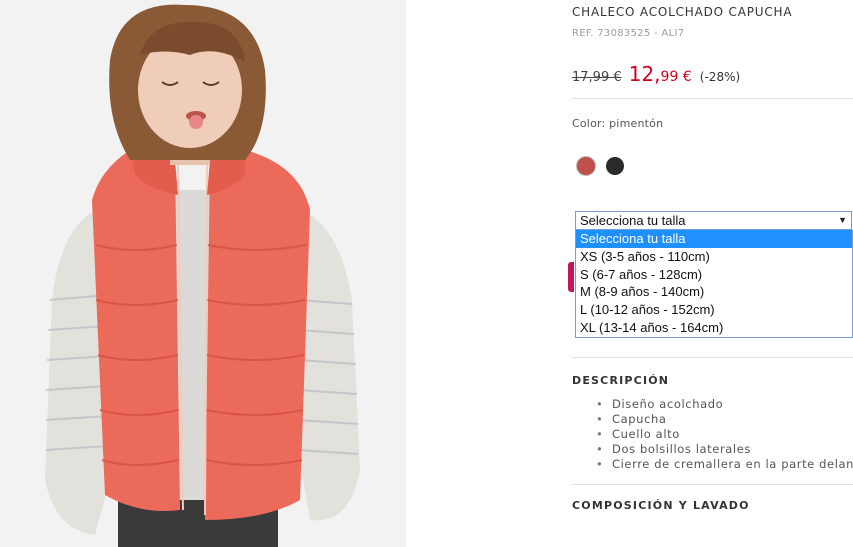 The height and width of the screenshot is (547, 853). I want to click on description-heading: DESCRIPCIÓN, so click(620, 380).